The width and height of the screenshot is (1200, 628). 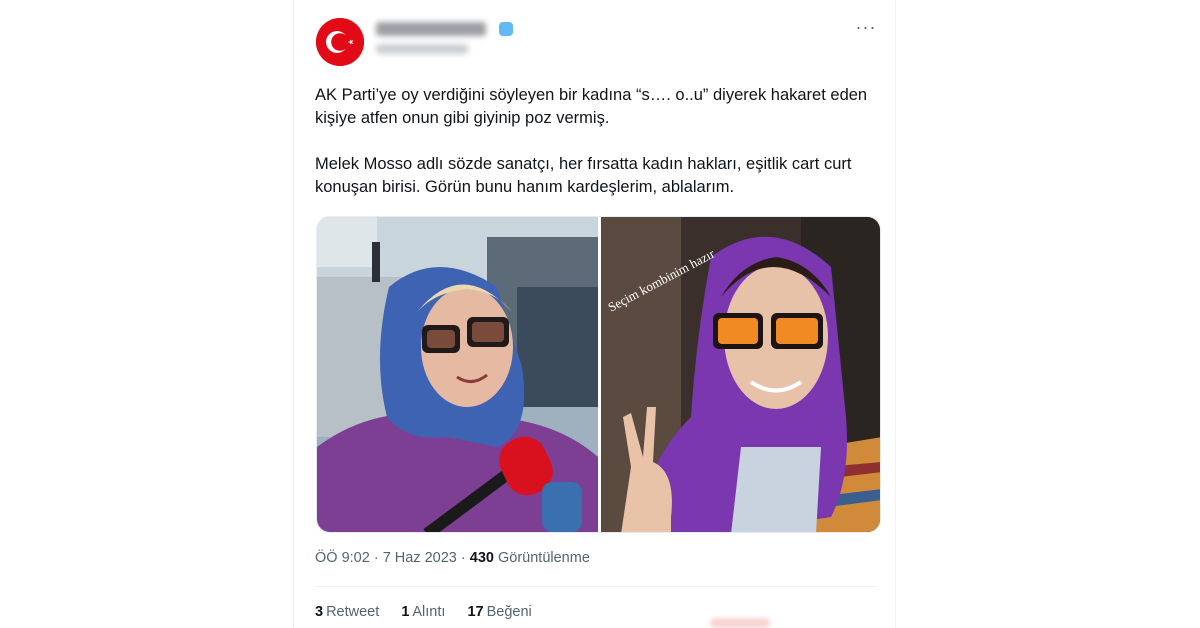 I want to click on quotes-stat: 1 Alıntı, so click(x=423, y=612).